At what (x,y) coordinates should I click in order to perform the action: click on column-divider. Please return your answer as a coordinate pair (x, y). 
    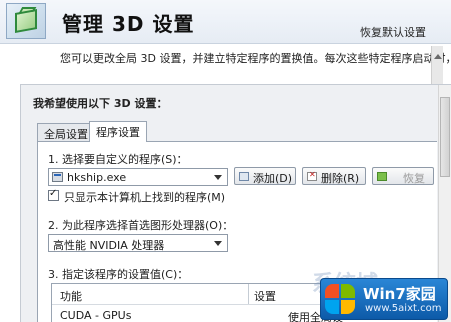
    Looking at the image, I should click on (248, 294).